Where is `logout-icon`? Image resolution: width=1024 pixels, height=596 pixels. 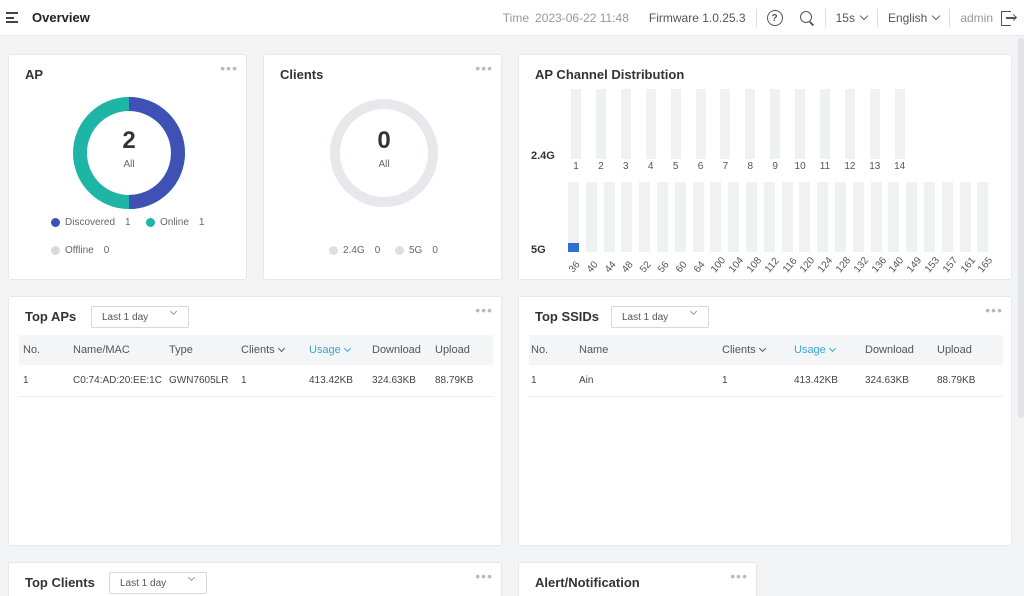
logout-icon is located at coordinates (1009, 18).